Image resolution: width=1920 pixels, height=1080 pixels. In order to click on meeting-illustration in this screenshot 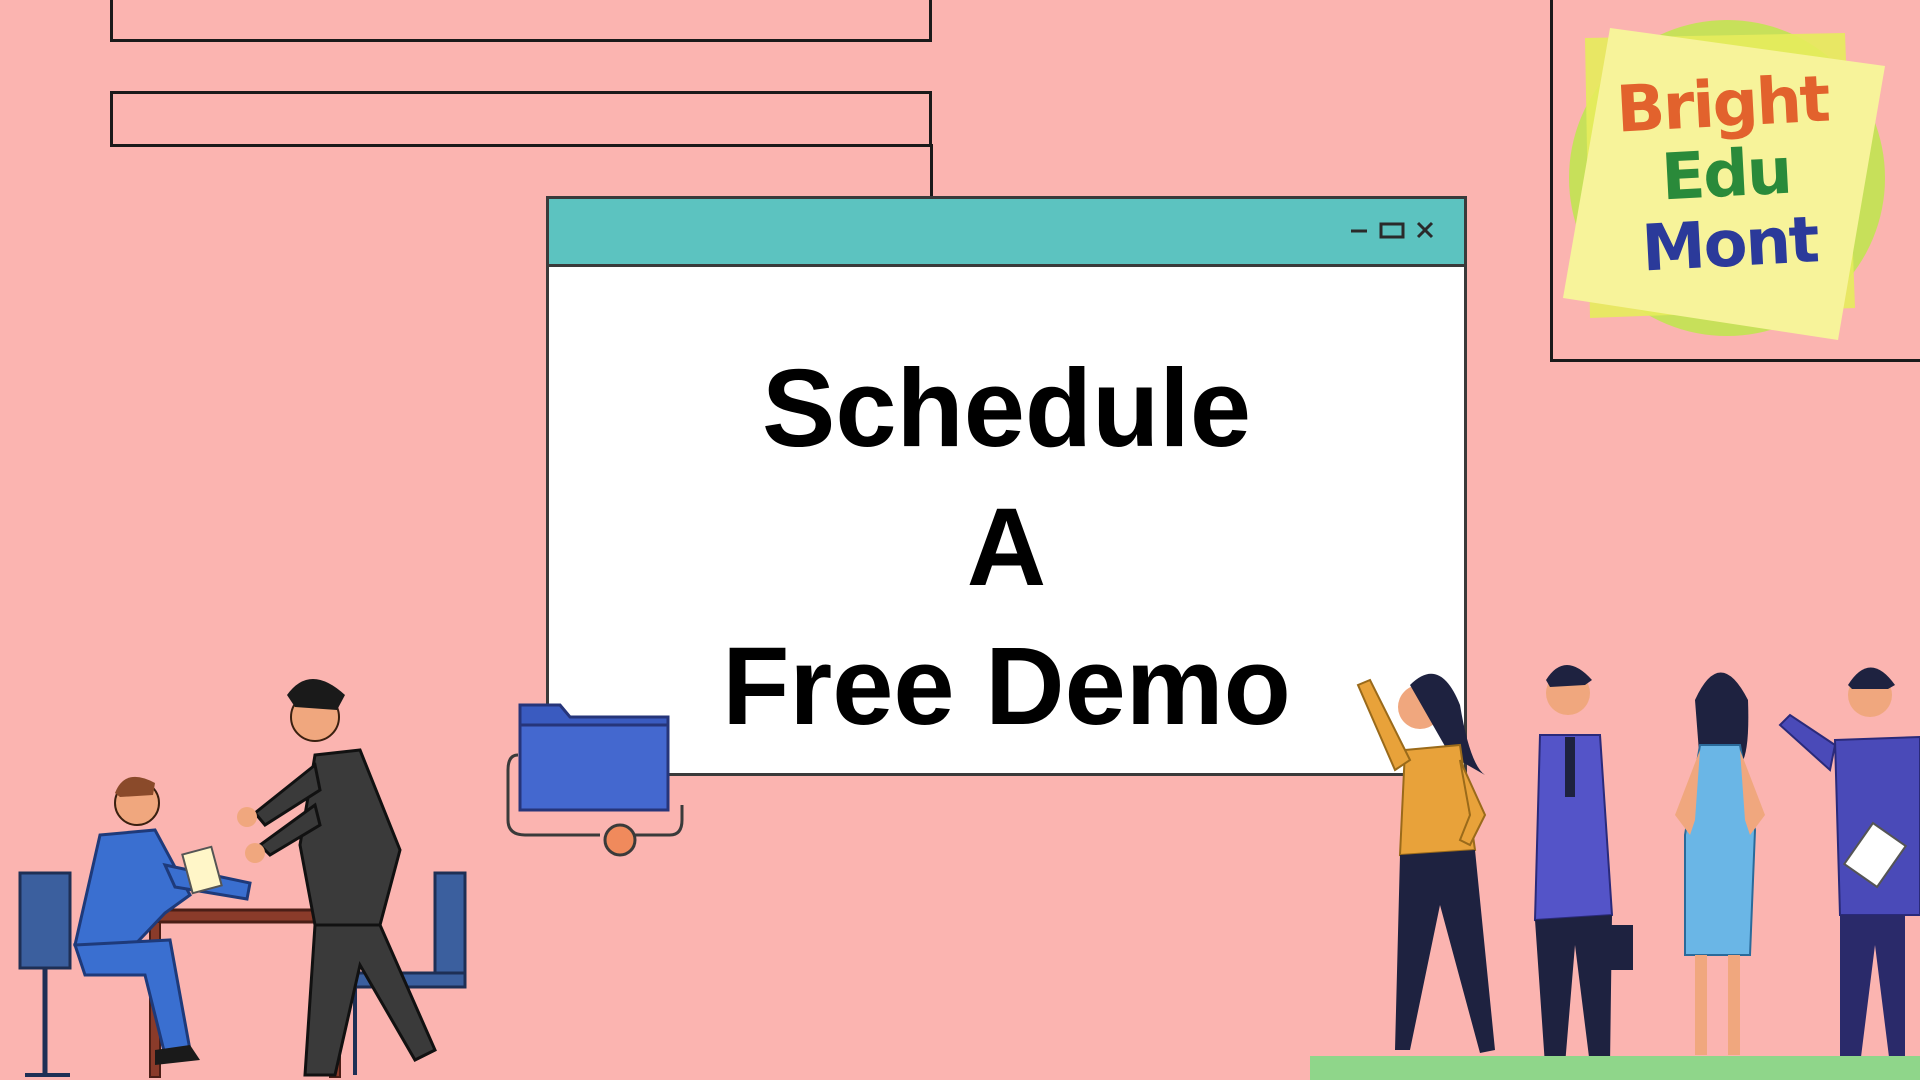, I will do `click(242, 878)`.